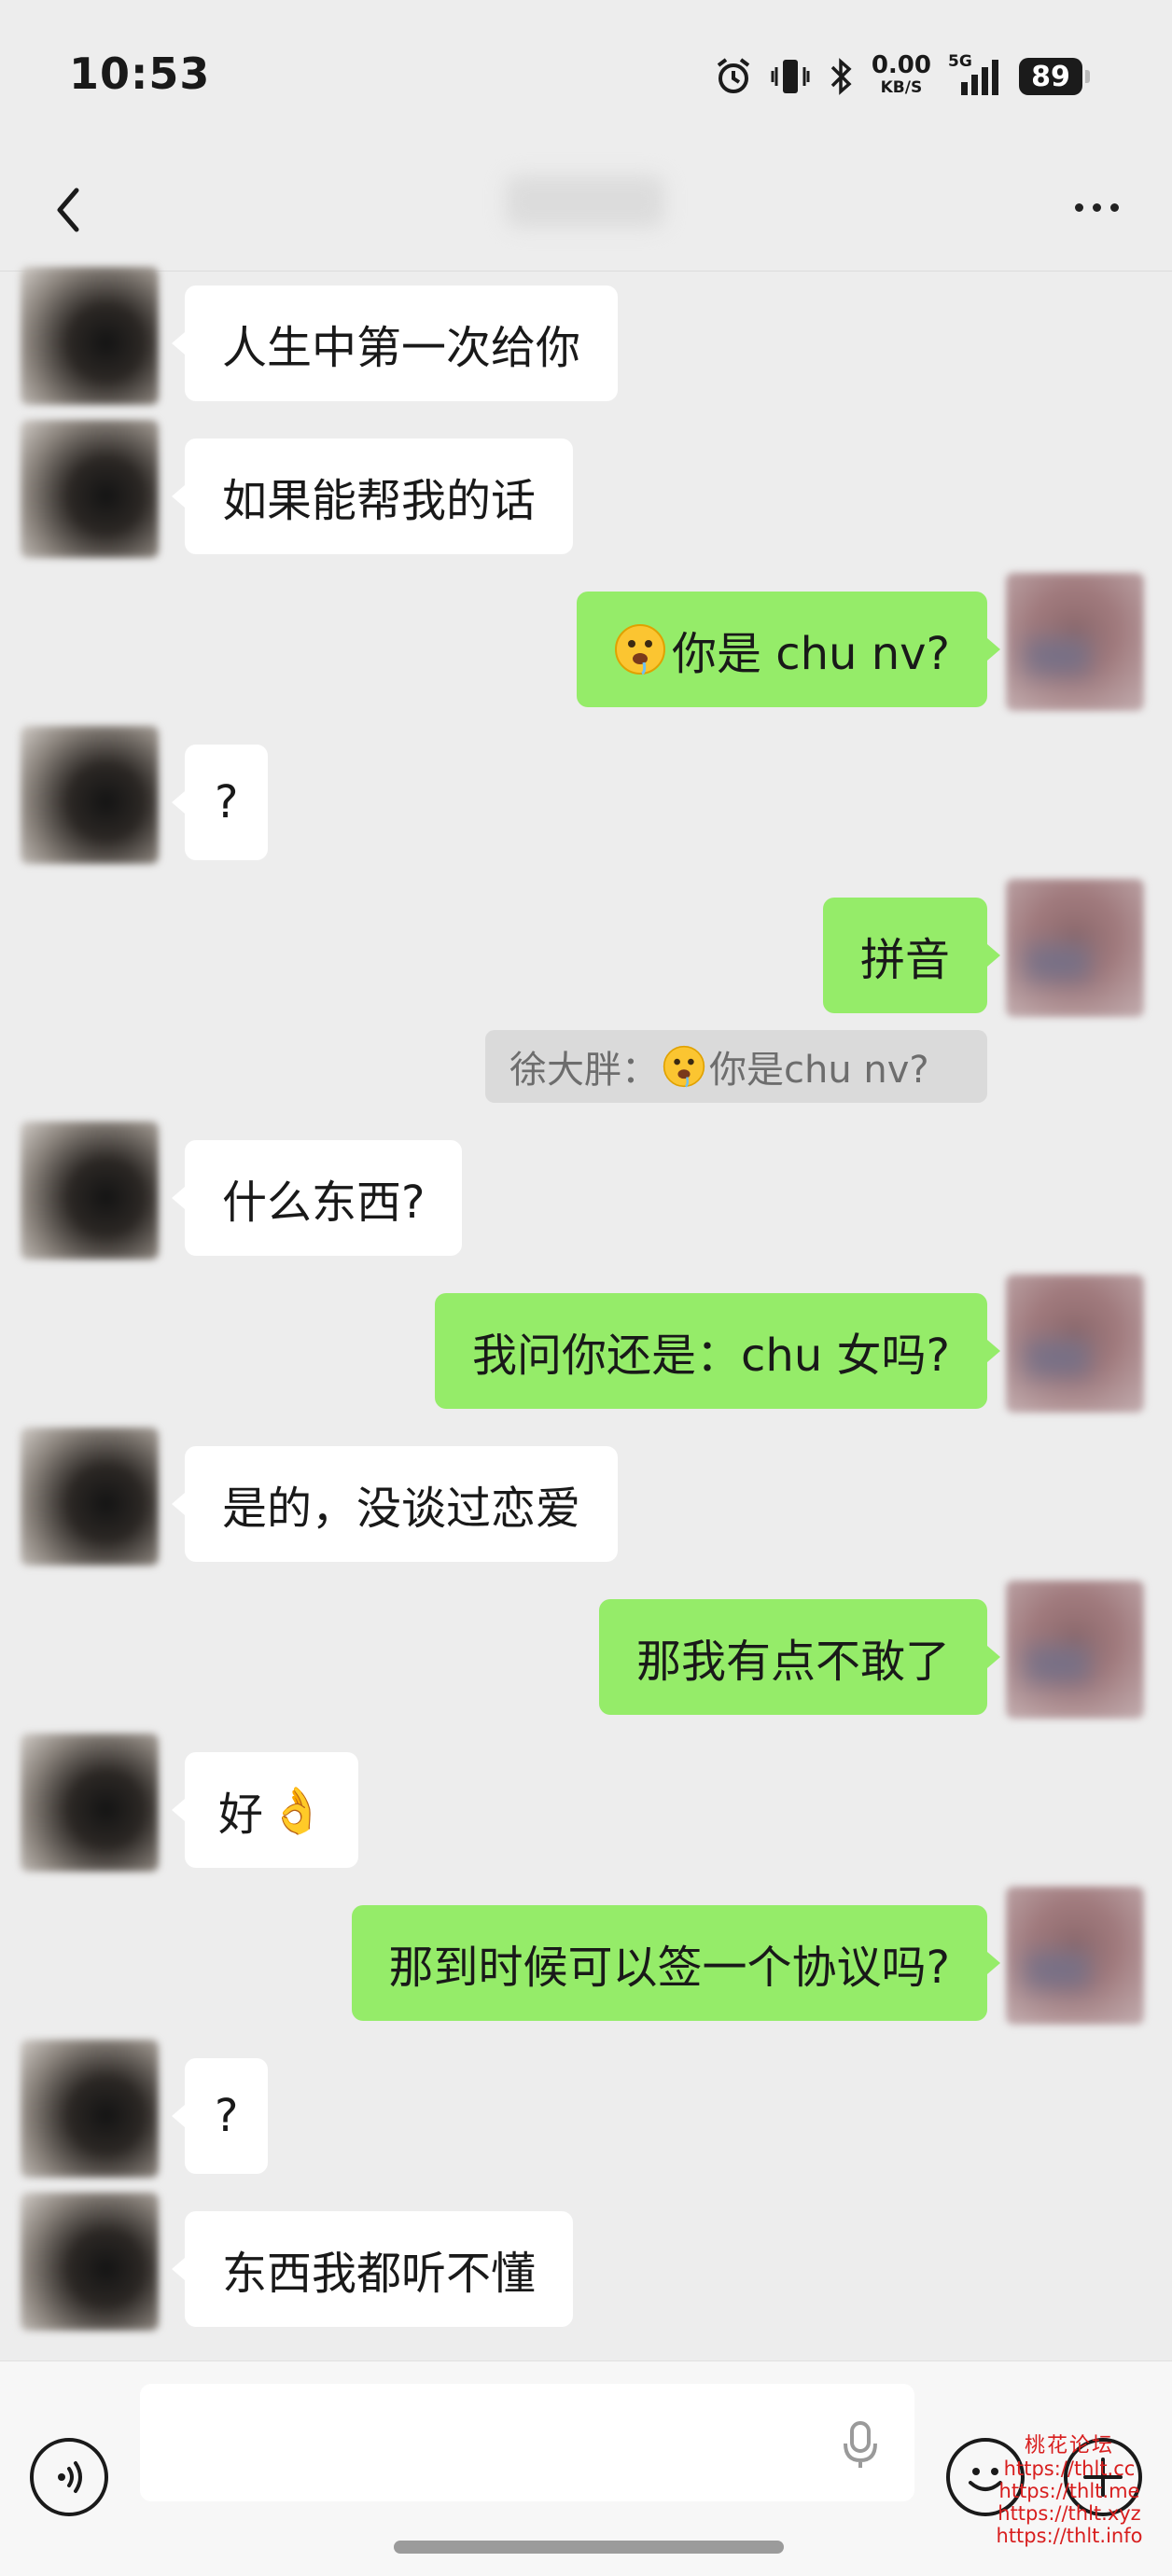 This screenshot has width=1172, height=2576. I want to click on message-text: 拼音, so click(904, 960).